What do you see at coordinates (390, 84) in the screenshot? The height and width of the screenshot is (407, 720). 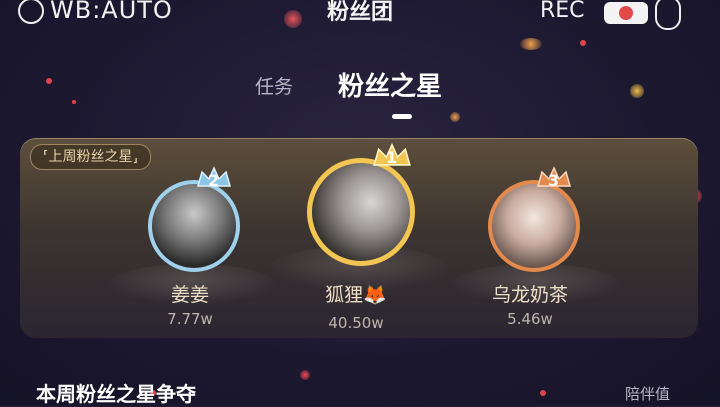 I see `tab-fan-star: 粉丝之星` at bounding box center [390, 84].